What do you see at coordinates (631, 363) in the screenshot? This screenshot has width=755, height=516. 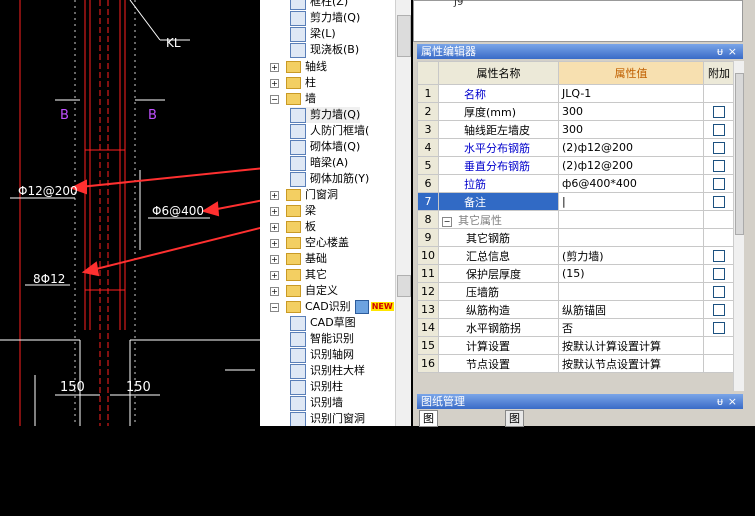 I see `property-value-cell: 按默认节点设置计算` at bounding box center [631, 363].